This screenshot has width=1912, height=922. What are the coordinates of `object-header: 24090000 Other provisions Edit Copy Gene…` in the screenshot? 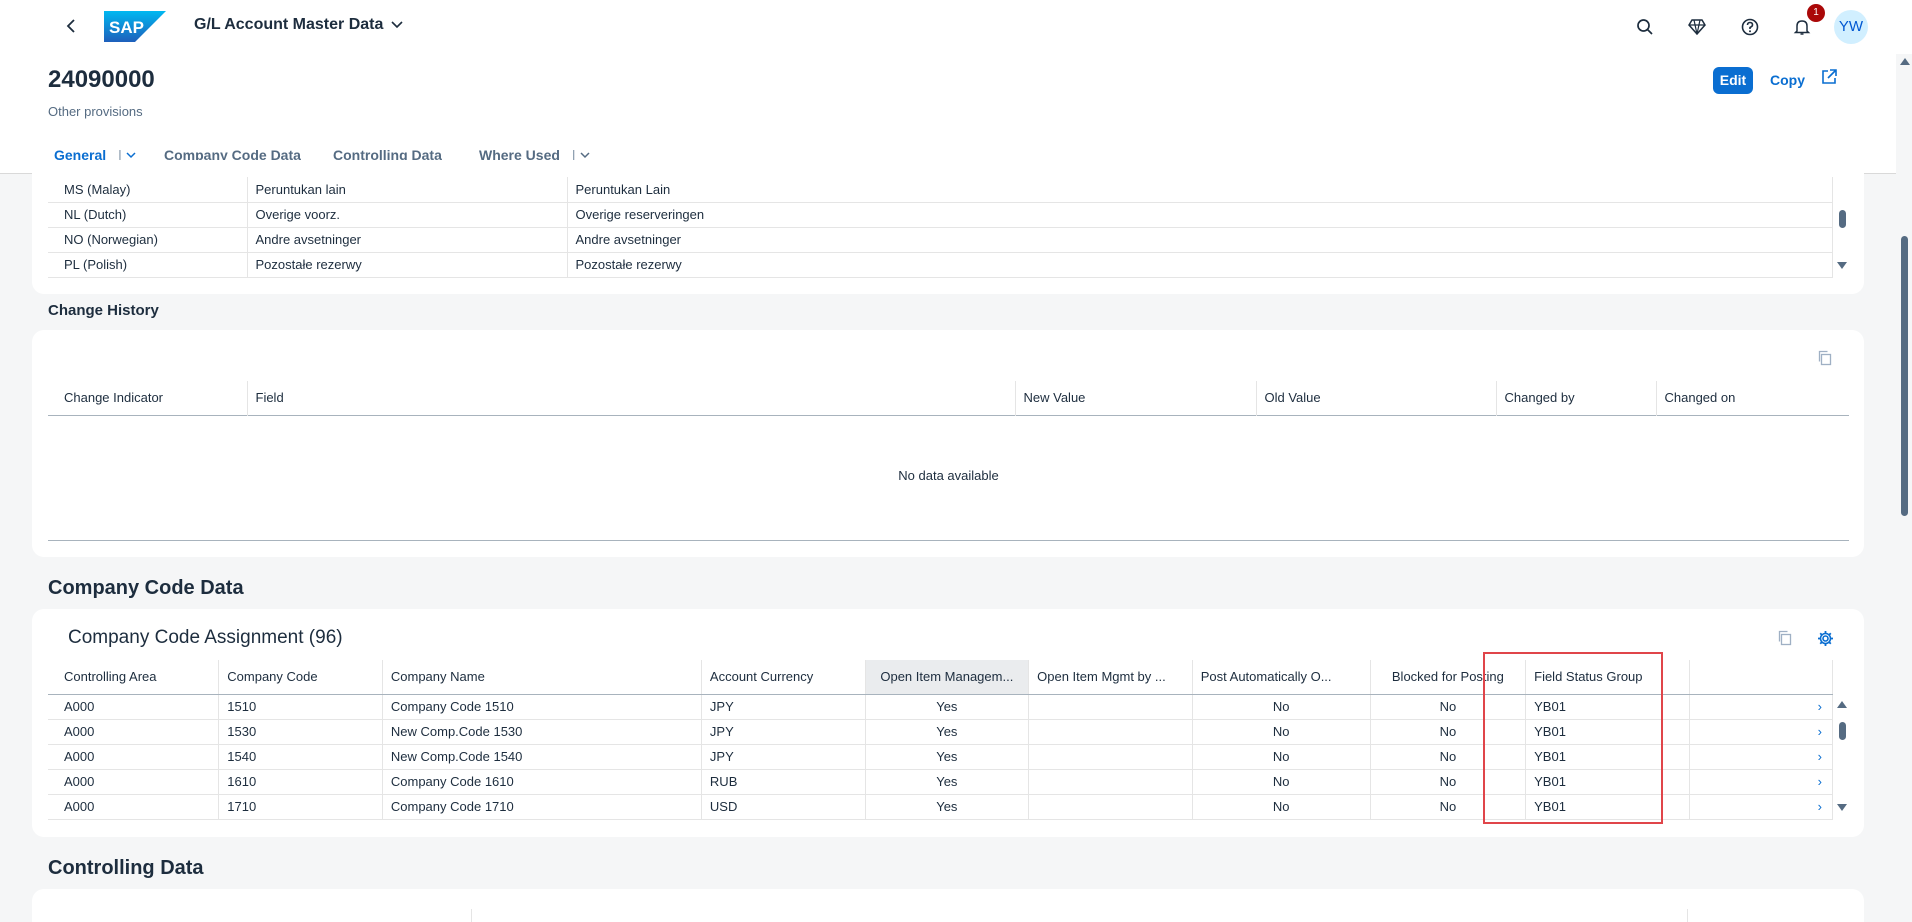 It's located at (948, 114).